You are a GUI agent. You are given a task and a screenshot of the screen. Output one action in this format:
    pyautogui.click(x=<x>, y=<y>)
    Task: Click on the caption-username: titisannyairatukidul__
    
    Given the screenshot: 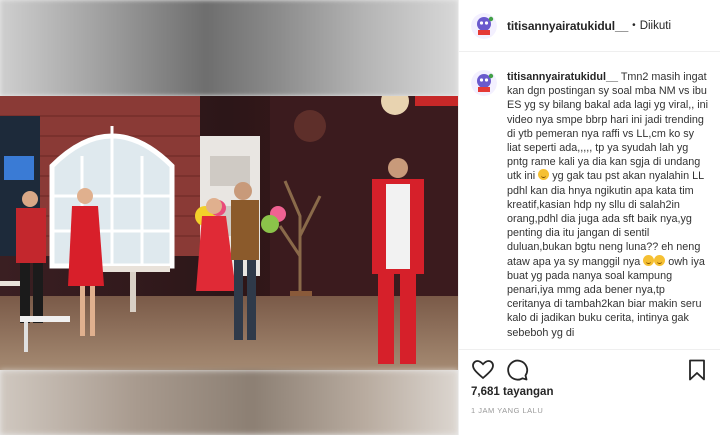 What is the action you would take?
    pyautogui.click(x=562, y=77)
    